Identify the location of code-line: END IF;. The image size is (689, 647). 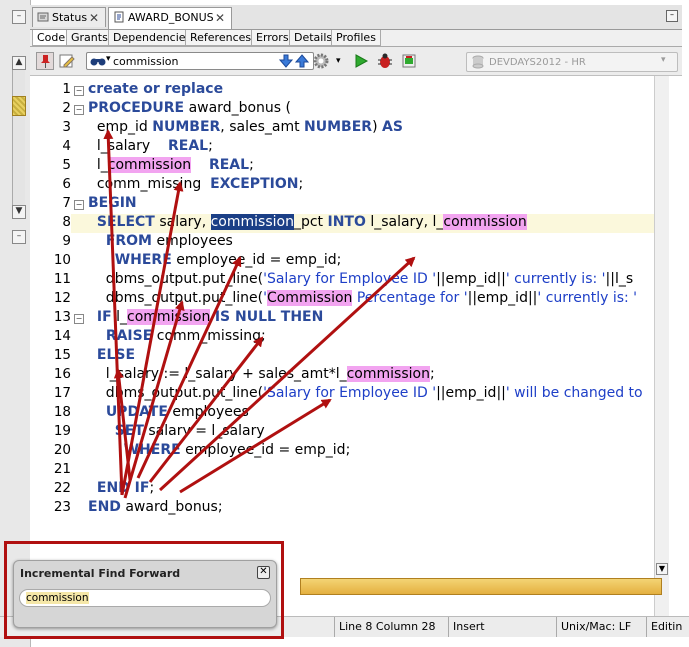
(121, 488).